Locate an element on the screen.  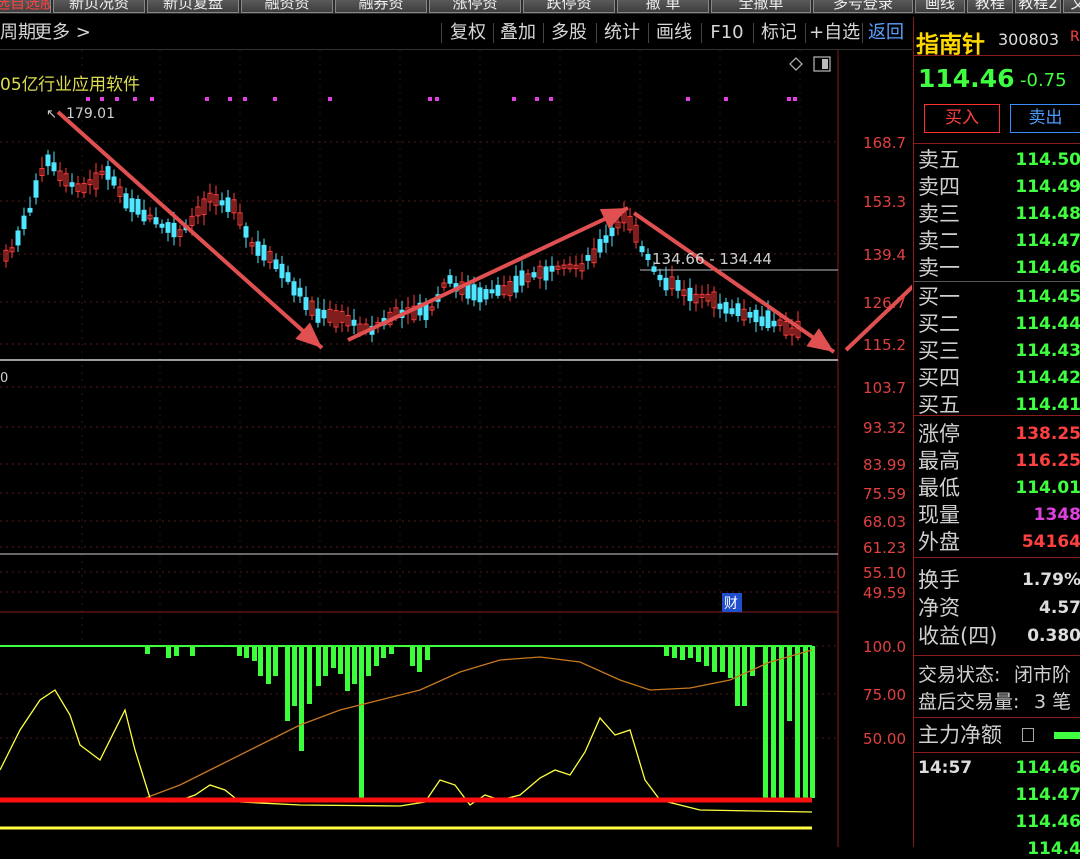
stat-label: 现量 is located at coordinates (939, 515).